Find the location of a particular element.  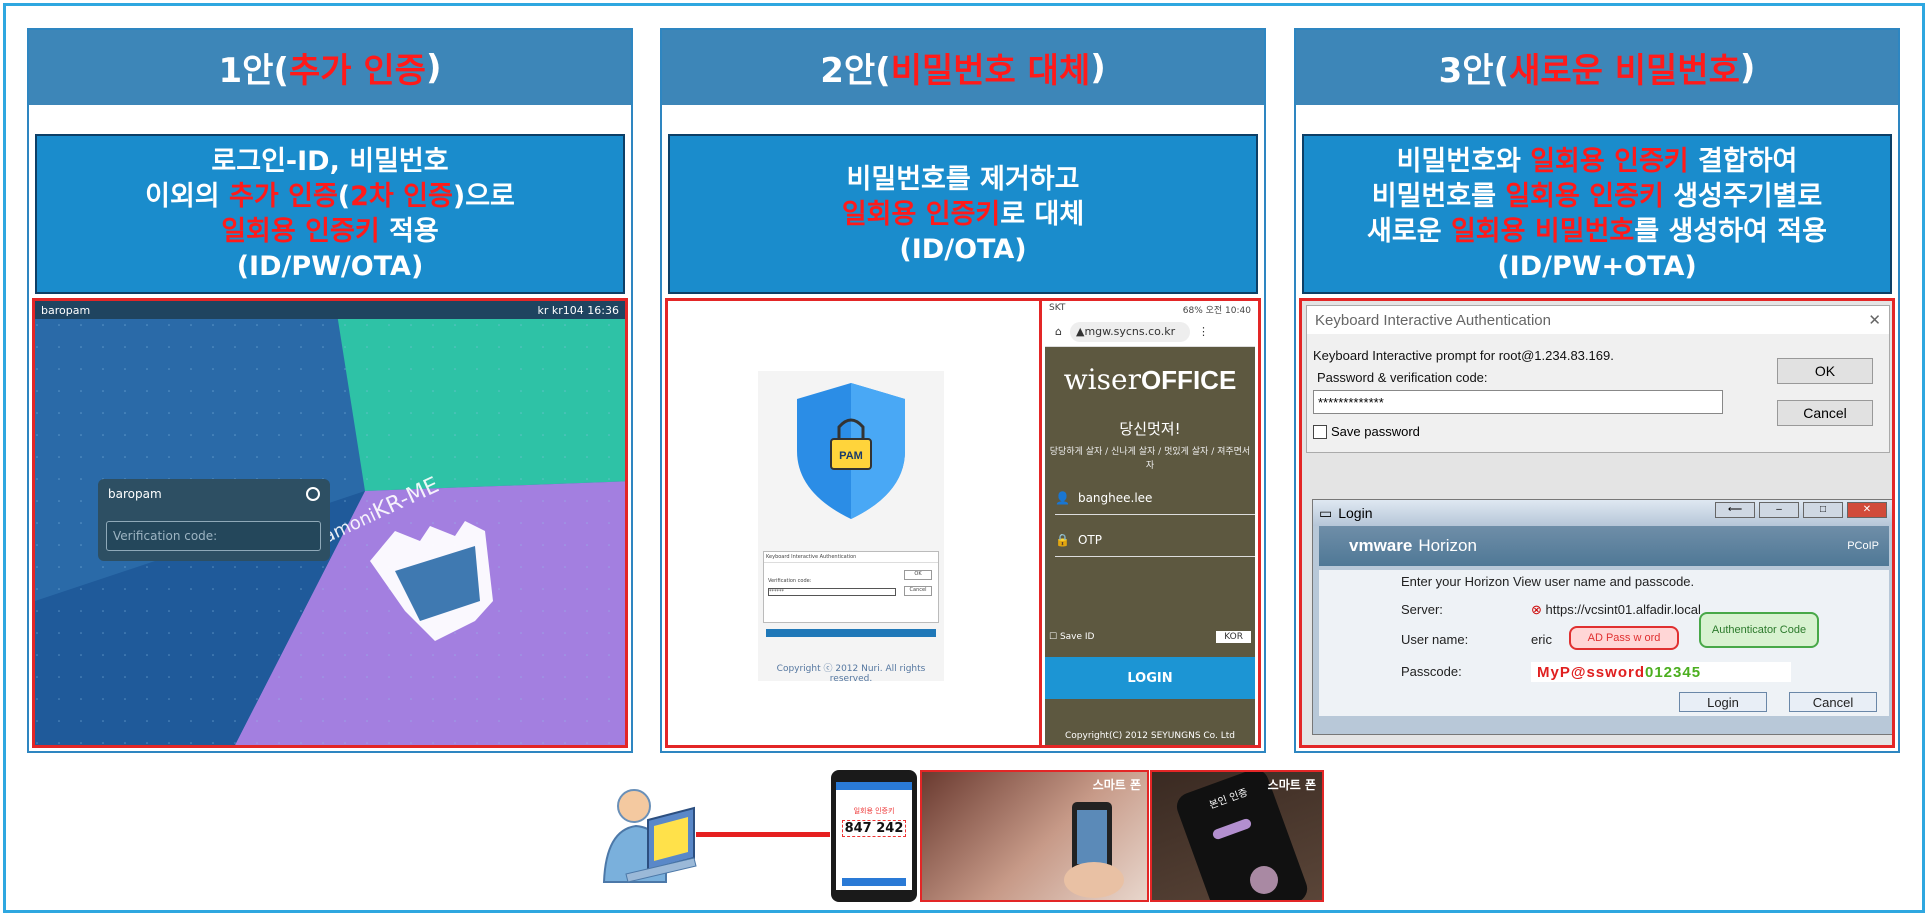

description-text: 적용 is located at coordinates (409, 231).